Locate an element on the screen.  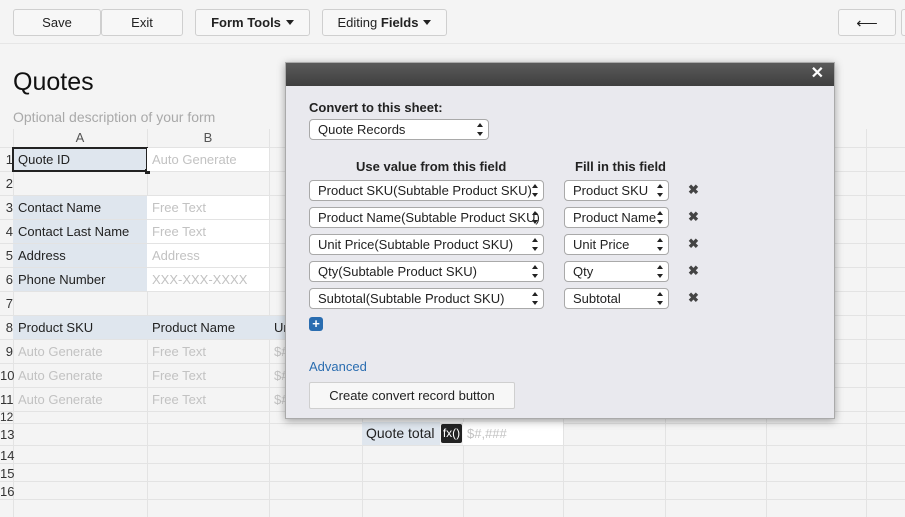
row-number: 11 is located at coordinates (7, 399).